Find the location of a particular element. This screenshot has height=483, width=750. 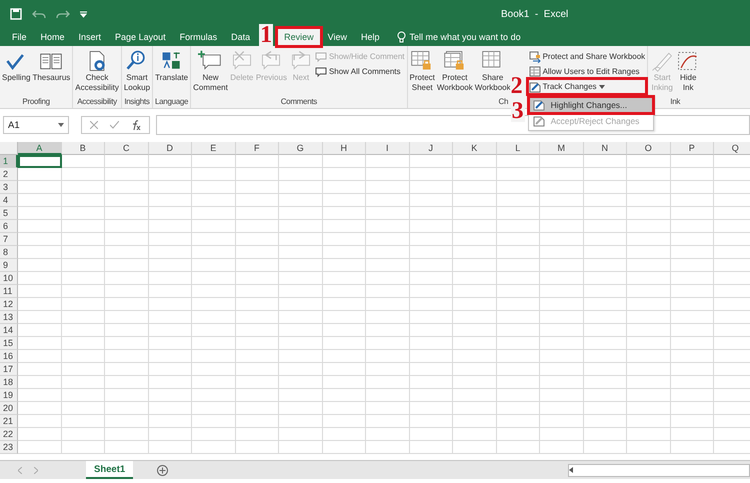

column-header: G is located at coordinates (300, 148).